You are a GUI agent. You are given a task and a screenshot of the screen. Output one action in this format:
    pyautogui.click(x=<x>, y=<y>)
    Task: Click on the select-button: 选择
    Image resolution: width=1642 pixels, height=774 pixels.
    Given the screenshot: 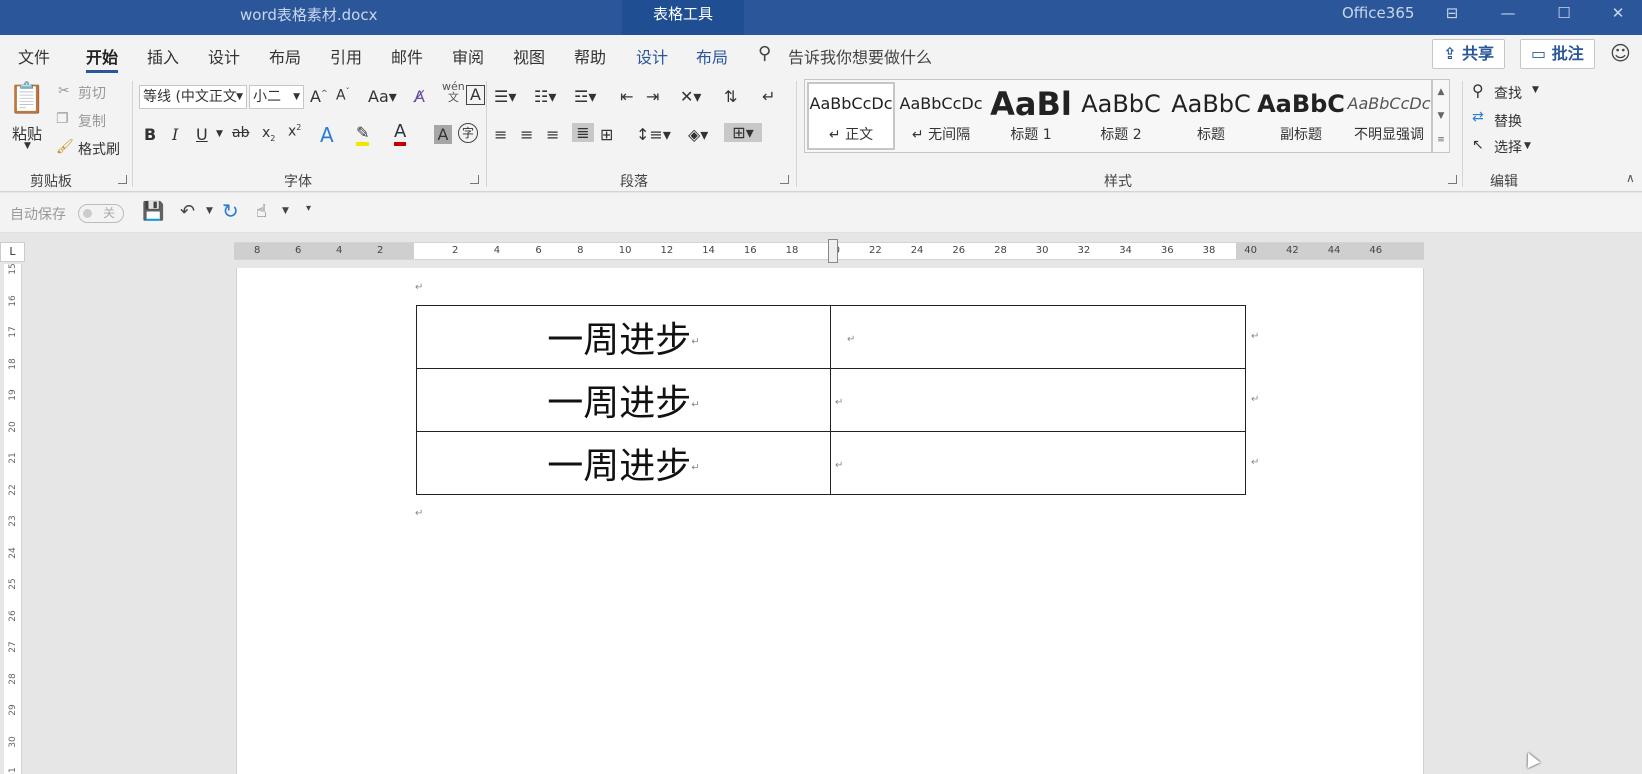 What is the action you would take?
    pyautogui.click(x=1508, y=147)
    